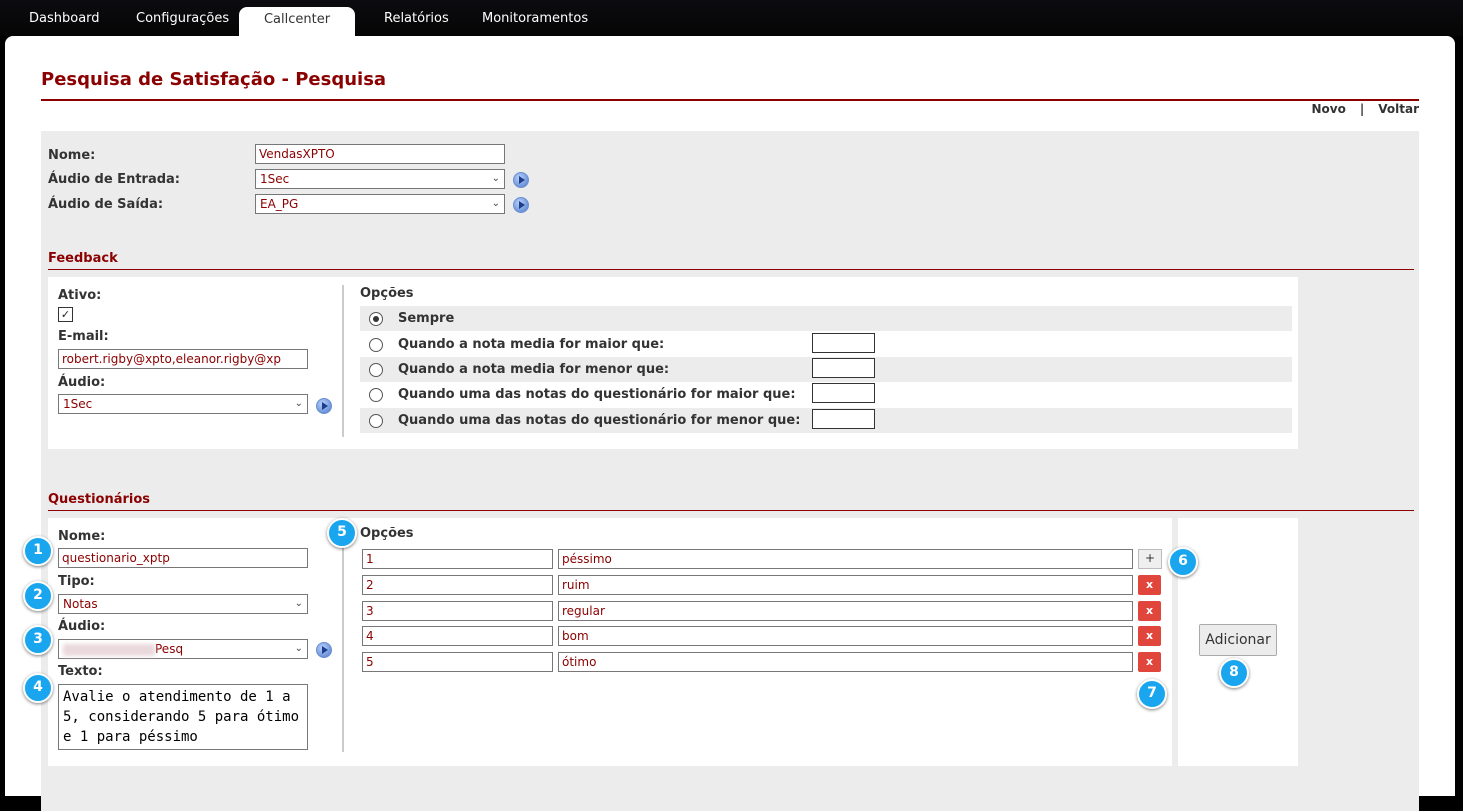  I want to click on feedback-option-label: Quando a nota media for menor que:, so click(534, 369).